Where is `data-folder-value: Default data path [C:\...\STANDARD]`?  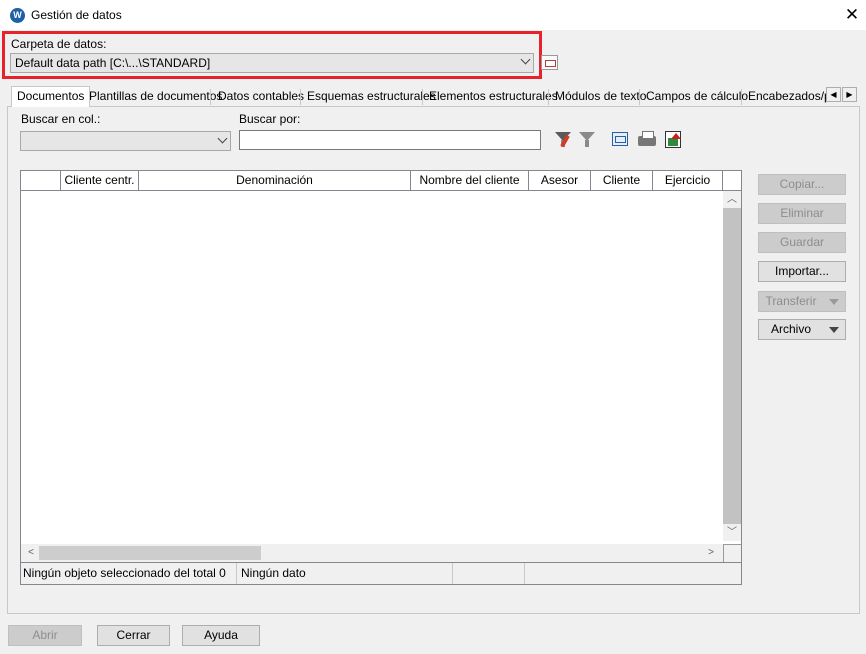
data-folder-value: Default data path [C:\...\STANDARD] is located at coordinates (113, 63).